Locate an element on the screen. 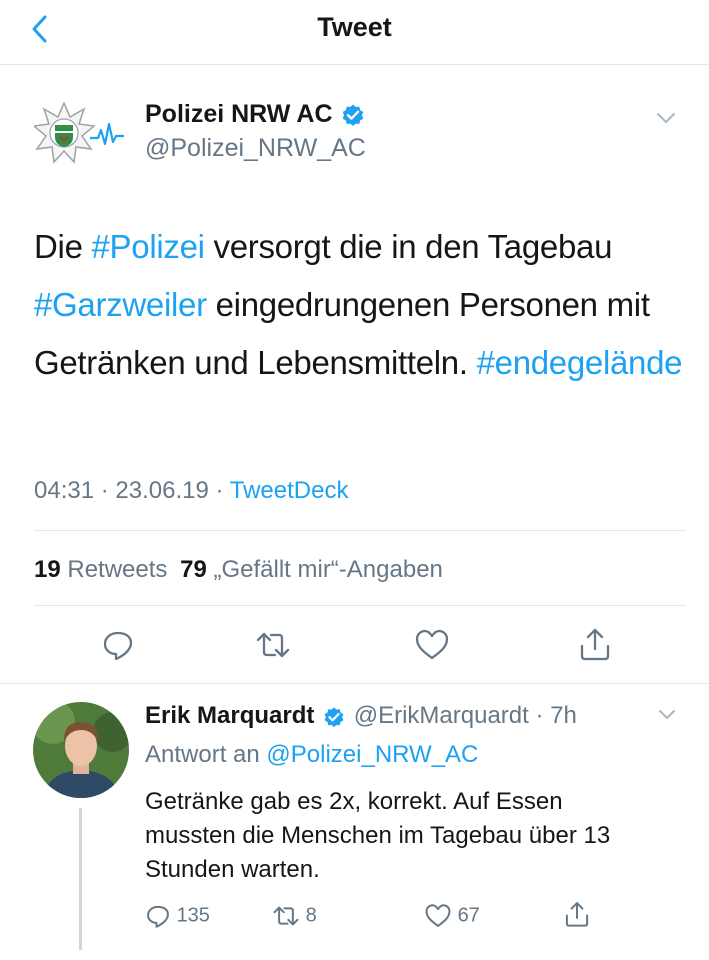 The width and height of the screenshot is (709, 960). likes-stat: 79 „Gefällt mir“-Angaben is located at coordinates (311, 569).